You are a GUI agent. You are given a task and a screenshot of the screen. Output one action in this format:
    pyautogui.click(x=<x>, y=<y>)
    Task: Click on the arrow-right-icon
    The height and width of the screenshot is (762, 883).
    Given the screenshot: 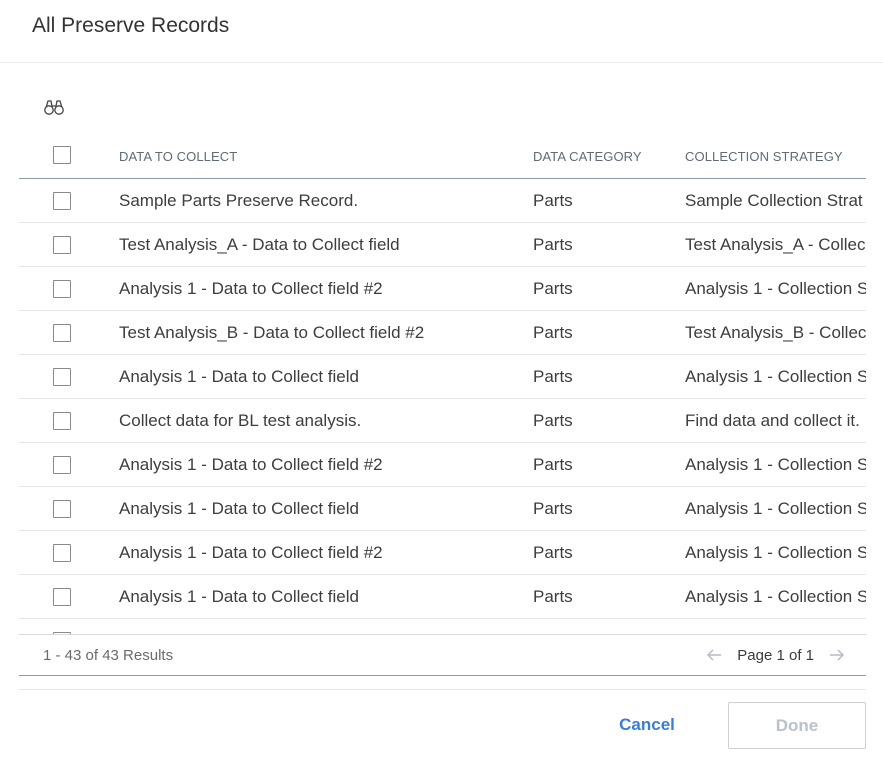 What is the action you would take?
    pyautogui.click(x=837, y=655)
    